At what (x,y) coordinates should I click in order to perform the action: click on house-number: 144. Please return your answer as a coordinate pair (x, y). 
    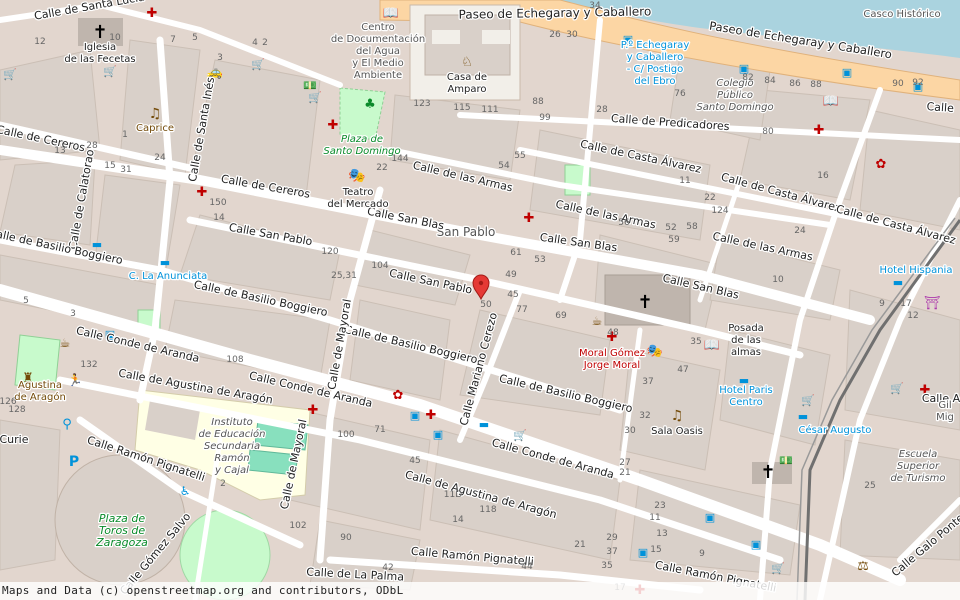
    Looking at the image, I should click on (399, 159).